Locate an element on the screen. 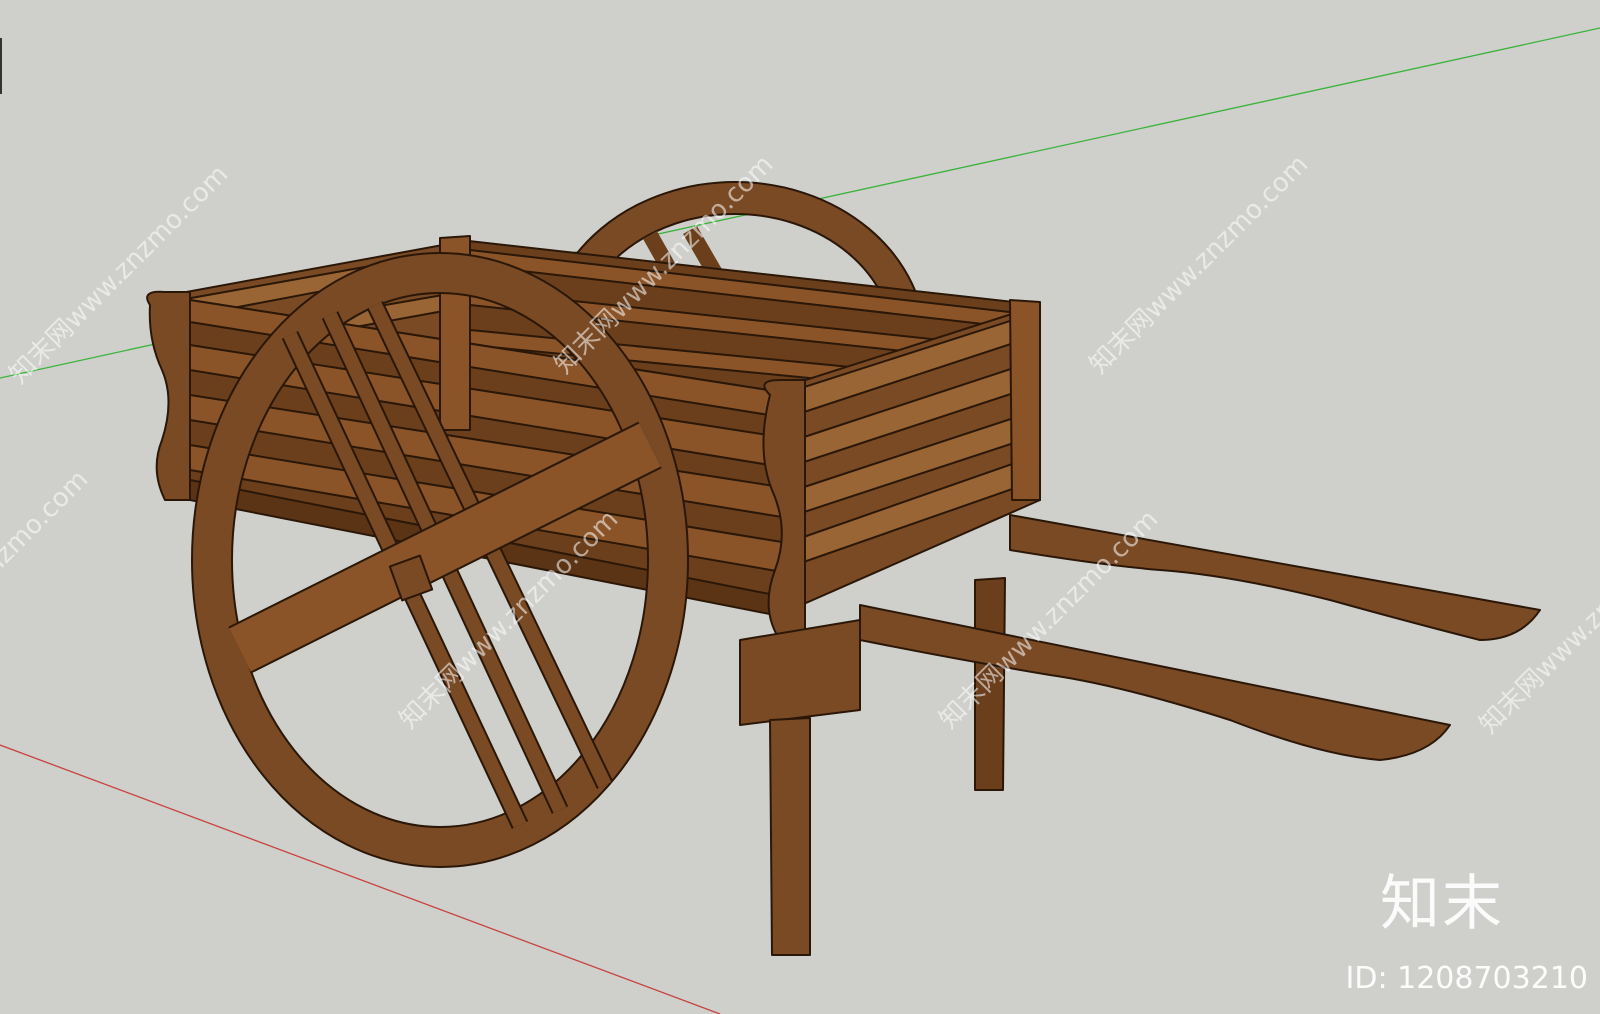  viewport-edge-mark is located at coordinates (1, 66).